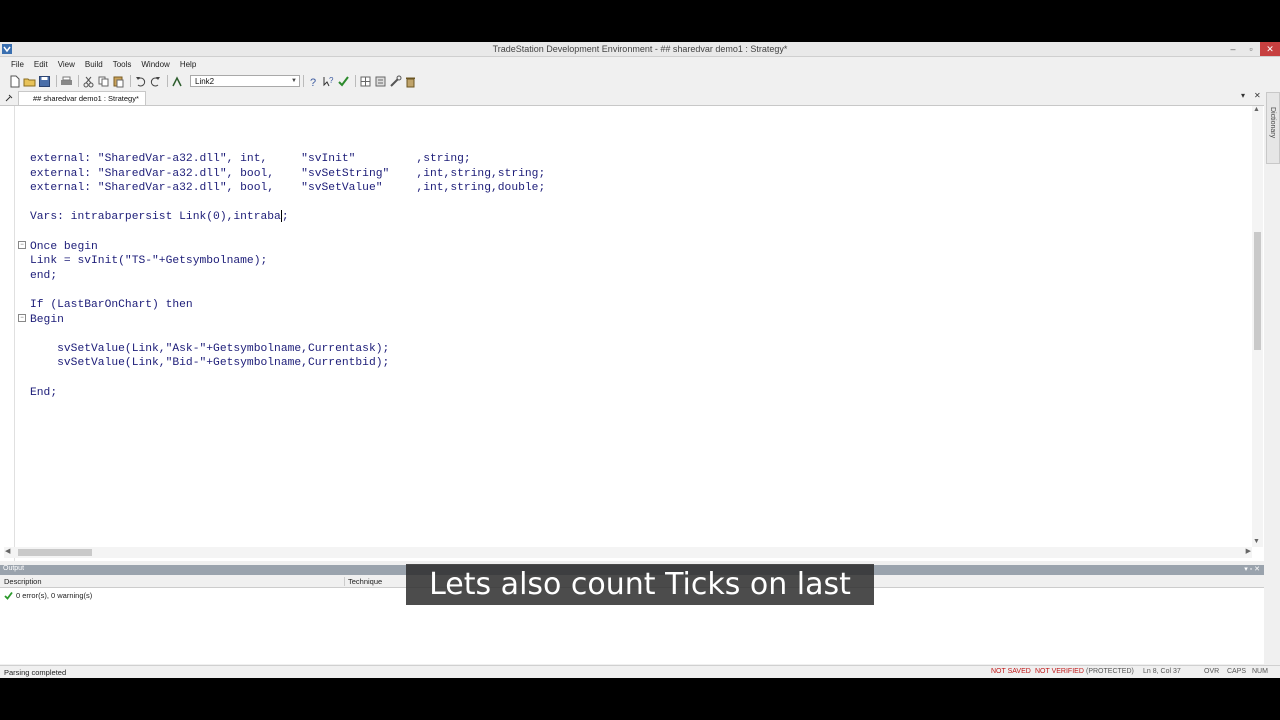  What do you see at coordinates (632, 98) in the screenshot?
I see `document-tab-row: ## sharedvar demo1 : Strategy* ▾ ✕` at bounding box center [632, 98].